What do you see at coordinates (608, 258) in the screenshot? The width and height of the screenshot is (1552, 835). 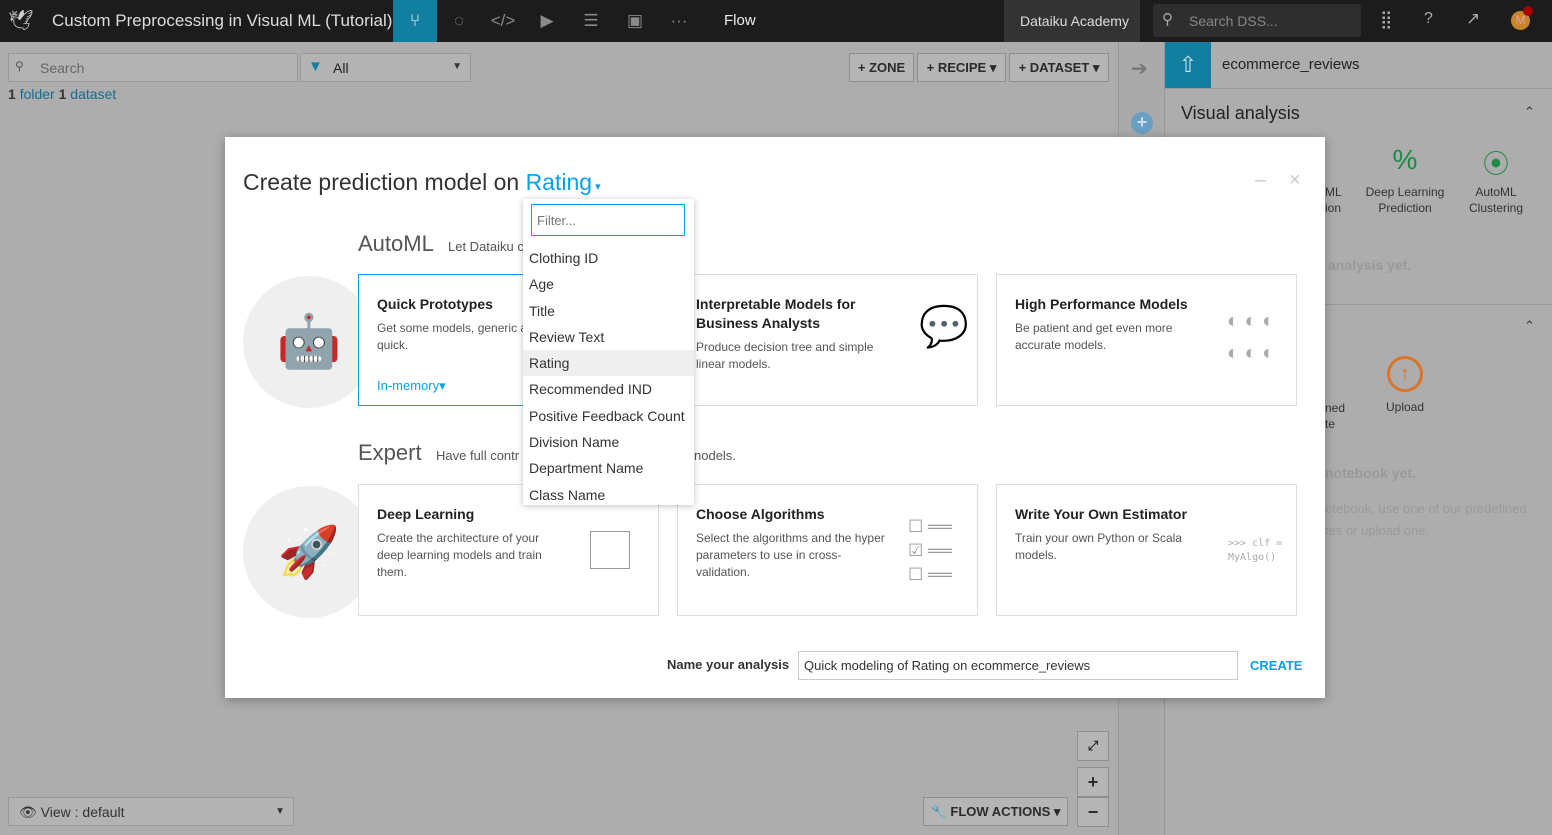 I see `option-item: Clothing ID` at bounding box center [608, 258].